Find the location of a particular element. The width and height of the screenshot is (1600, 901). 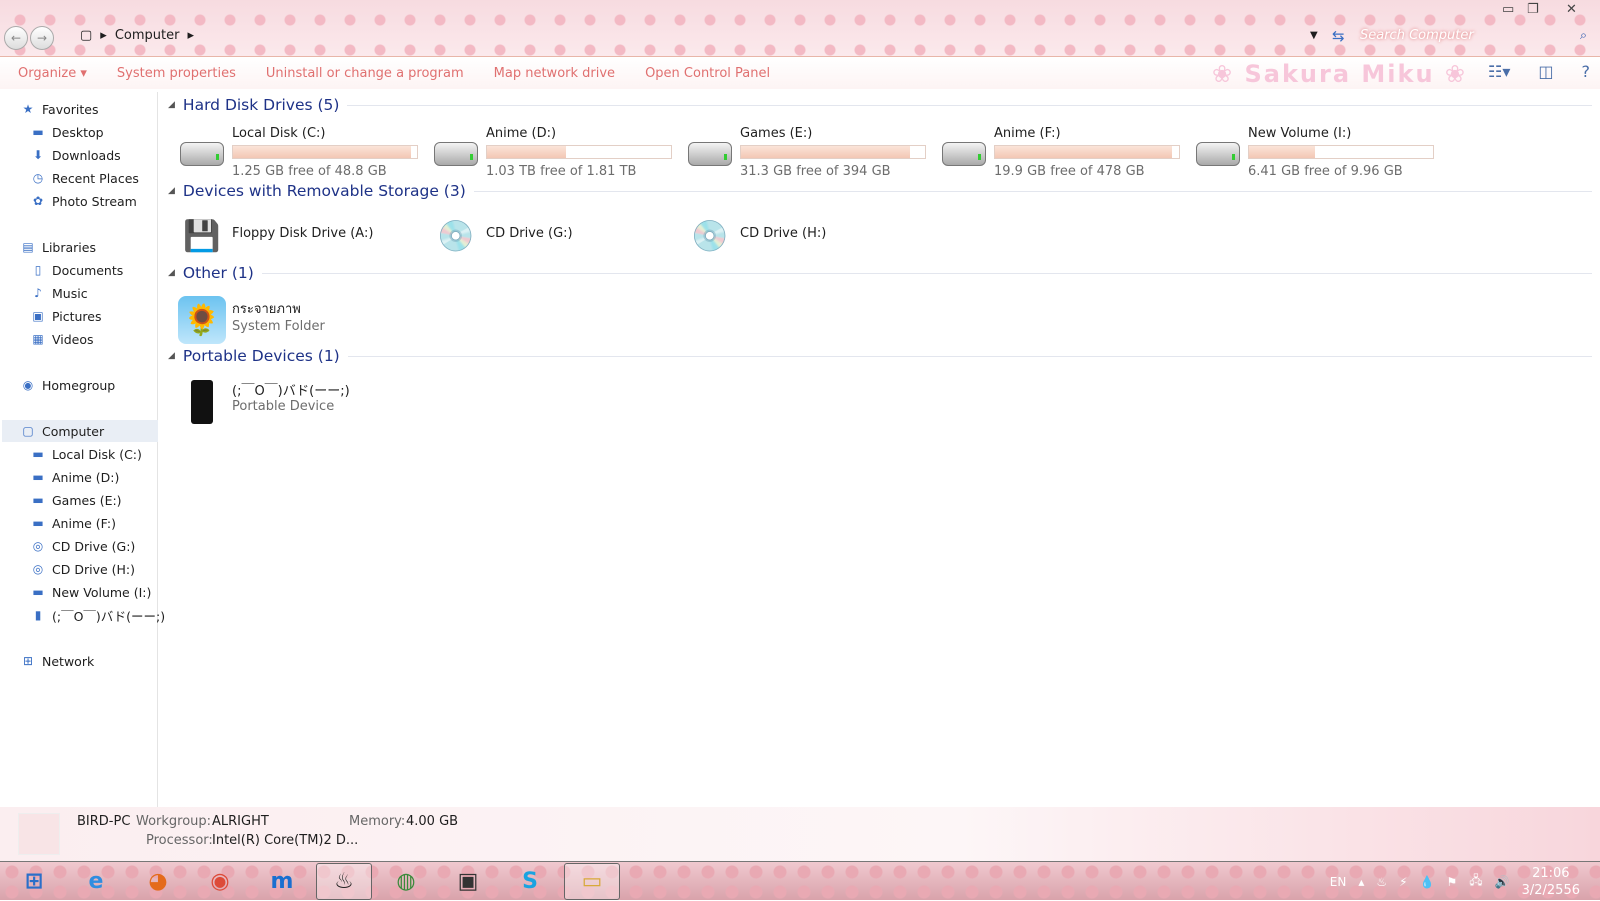

chrome-icon: ◉ is located at coordinates (220, 881).